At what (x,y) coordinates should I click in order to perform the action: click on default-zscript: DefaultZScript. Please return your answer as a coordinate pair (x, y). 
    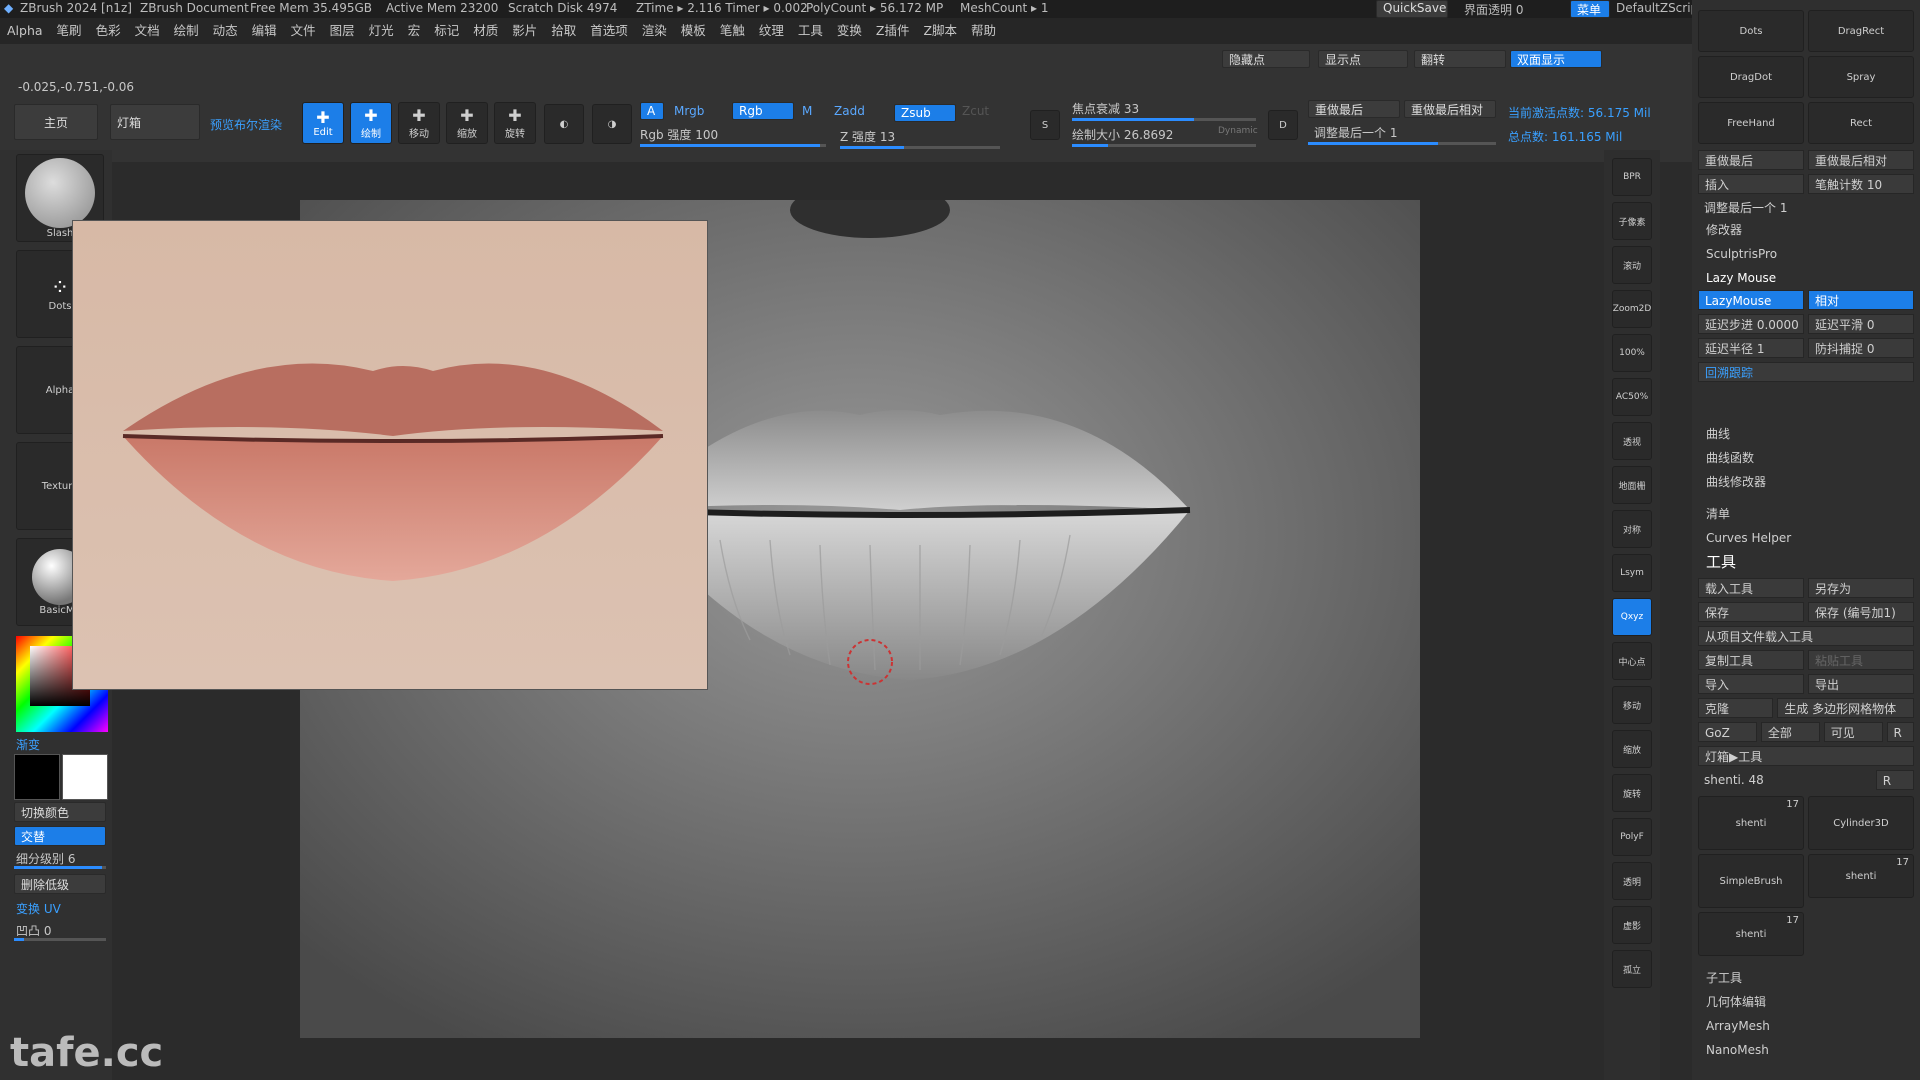
    Looking at the image, I should click on (1659, 8).